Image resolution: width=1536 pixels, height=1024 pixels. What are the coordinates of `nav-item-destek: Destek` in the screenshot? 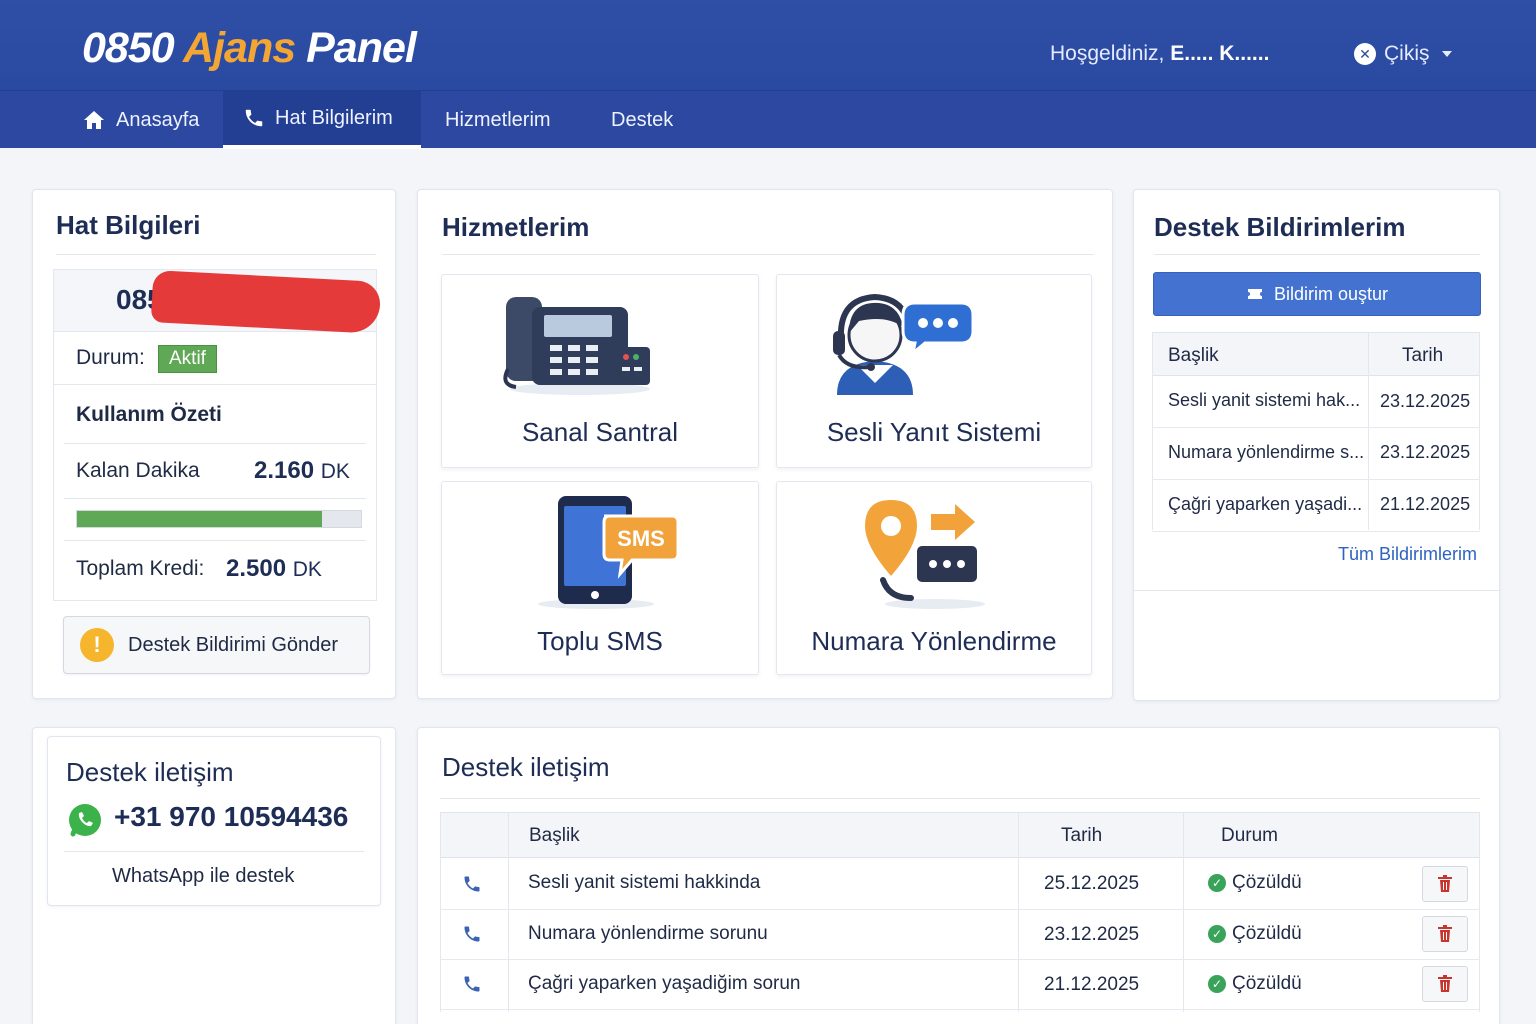 It's located at (642, 120).